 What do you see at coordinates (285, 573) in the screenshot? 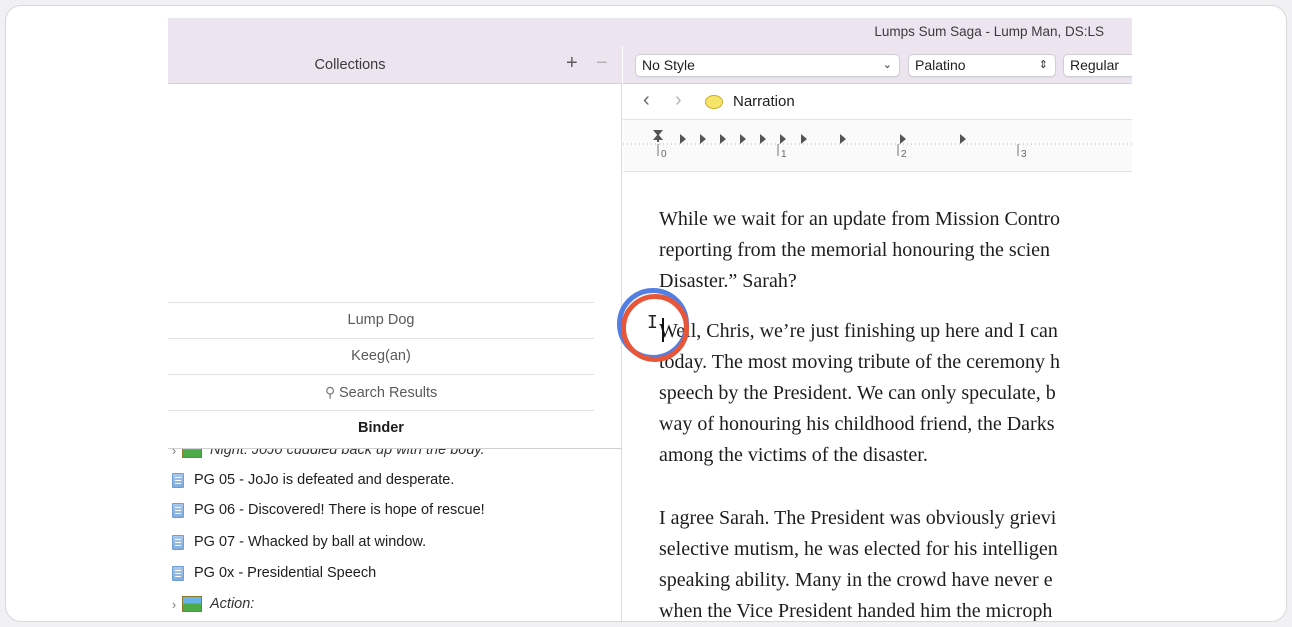
I see `binder-item-label: PG 0x - Presidential Speech` at bounding box center [285, 573].